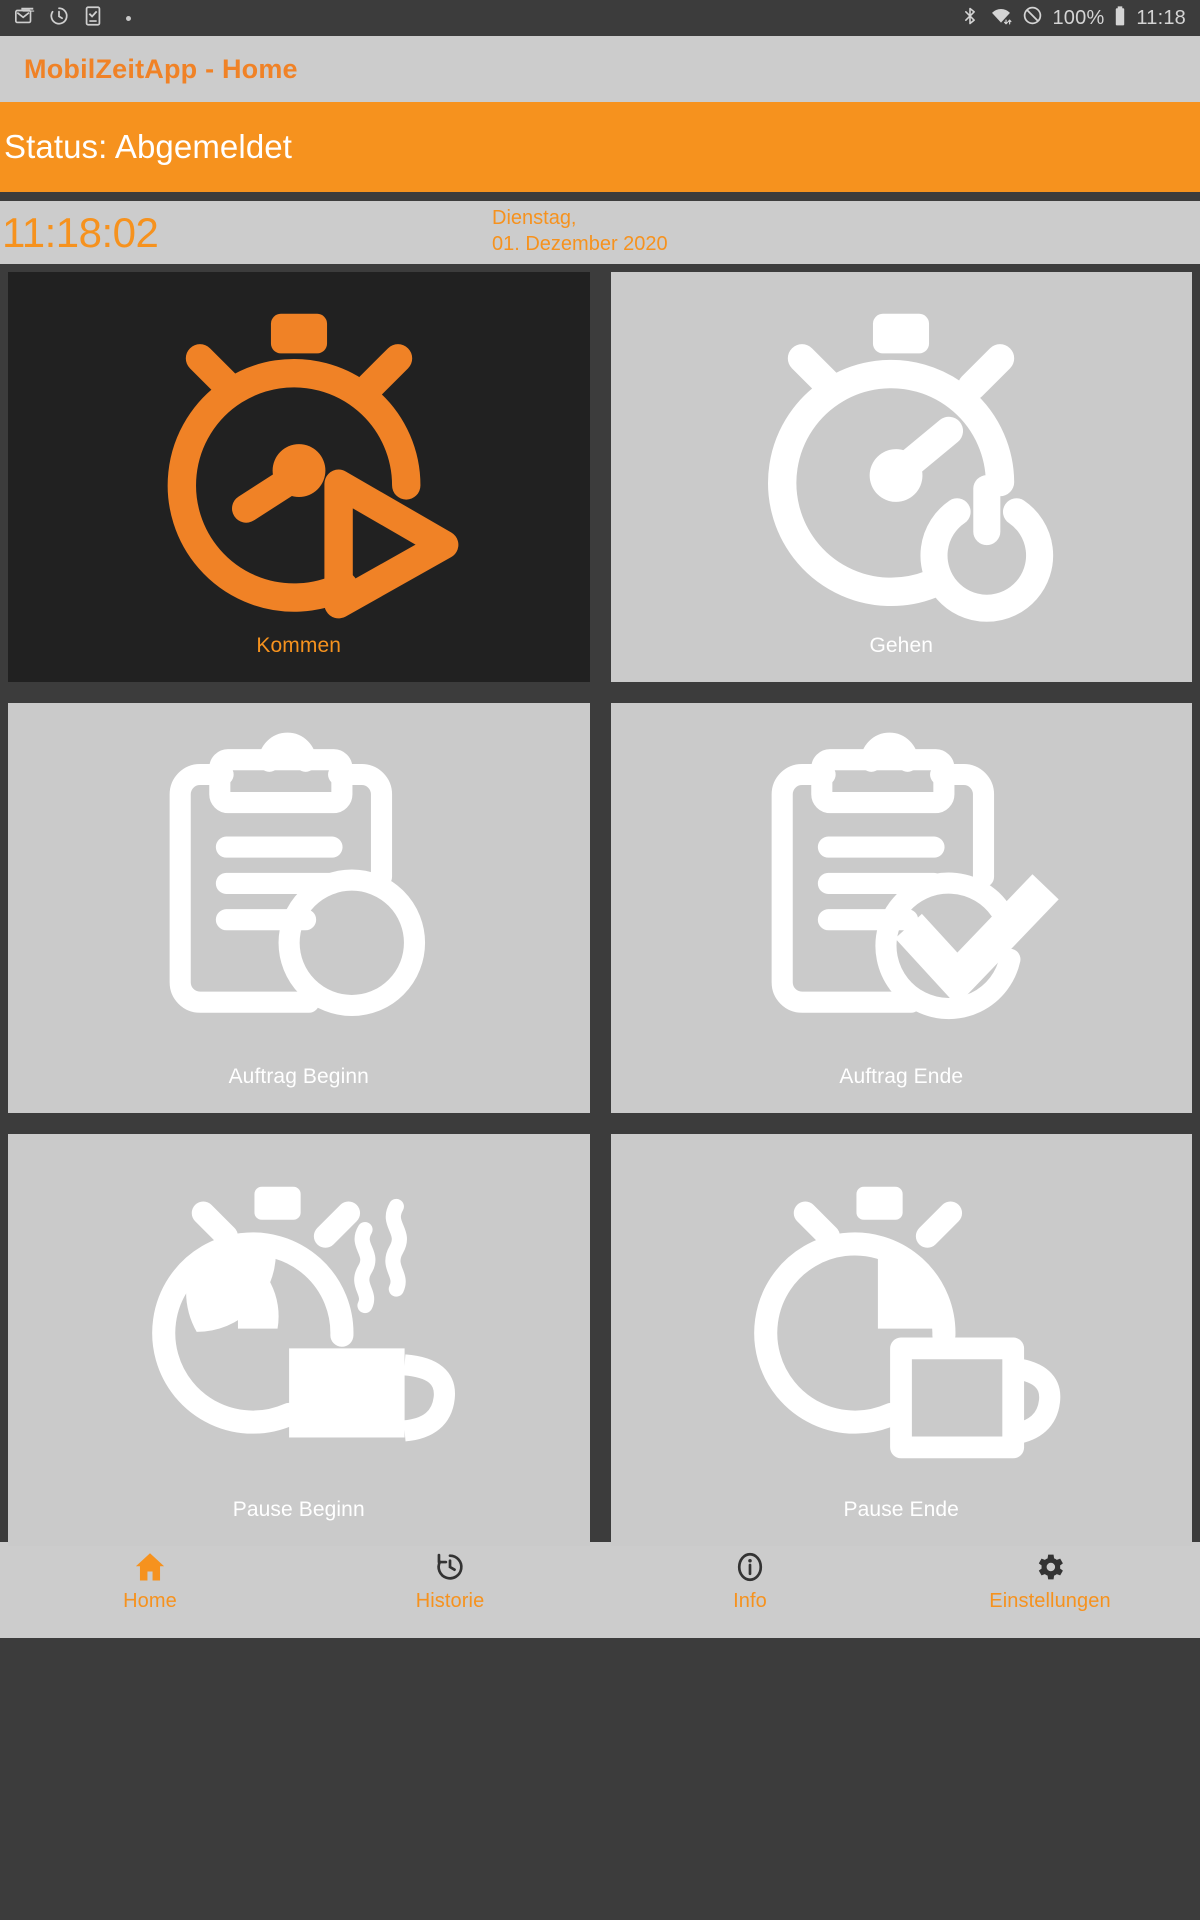 This screenshot has height=1920, width=1200. I want to click on nav-item-label: Einstellungen, so click(1050, 1601).